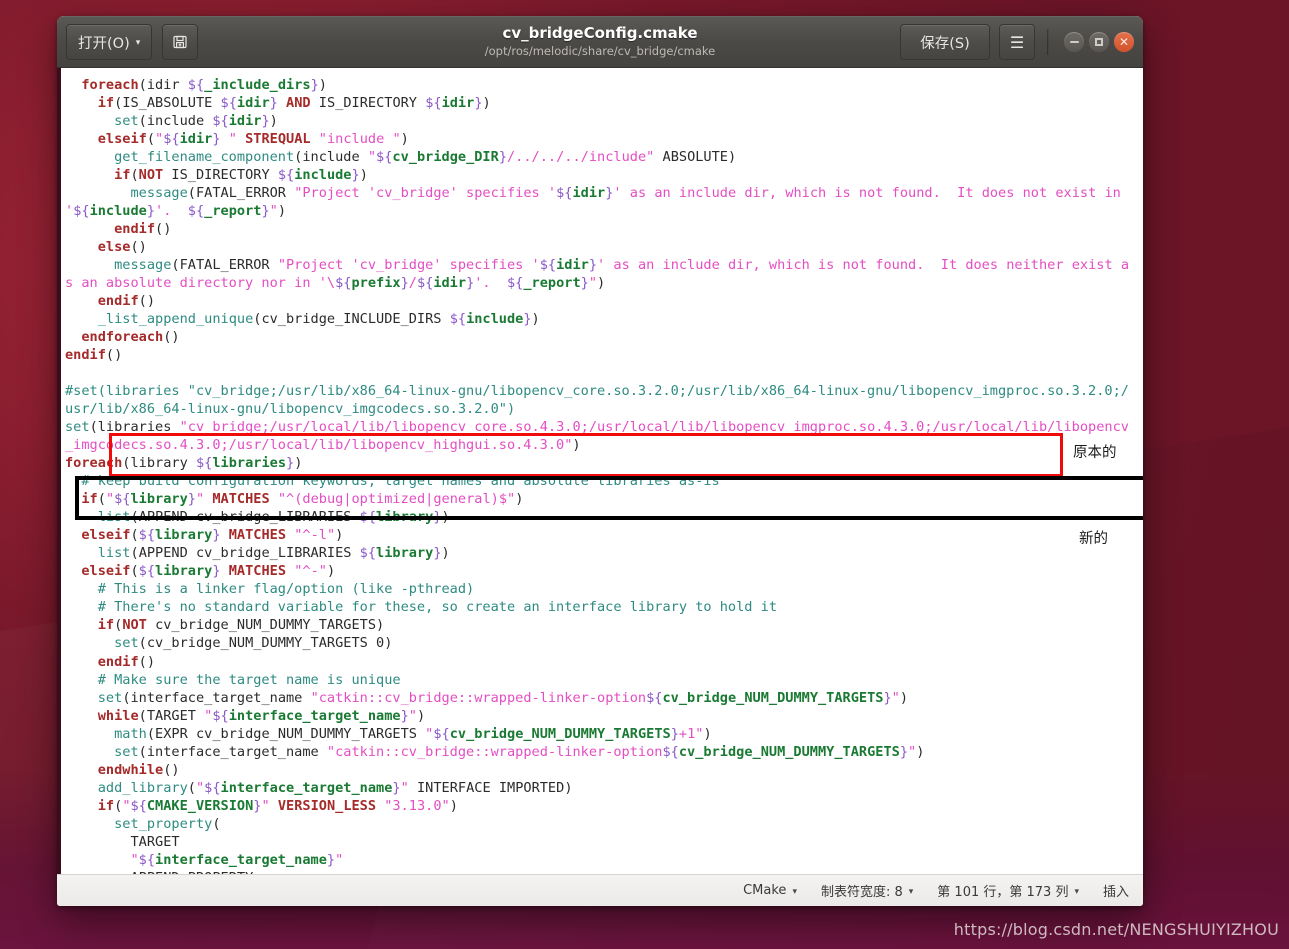  I want to click on save-button-label: 保存(S), so click(945, 43).